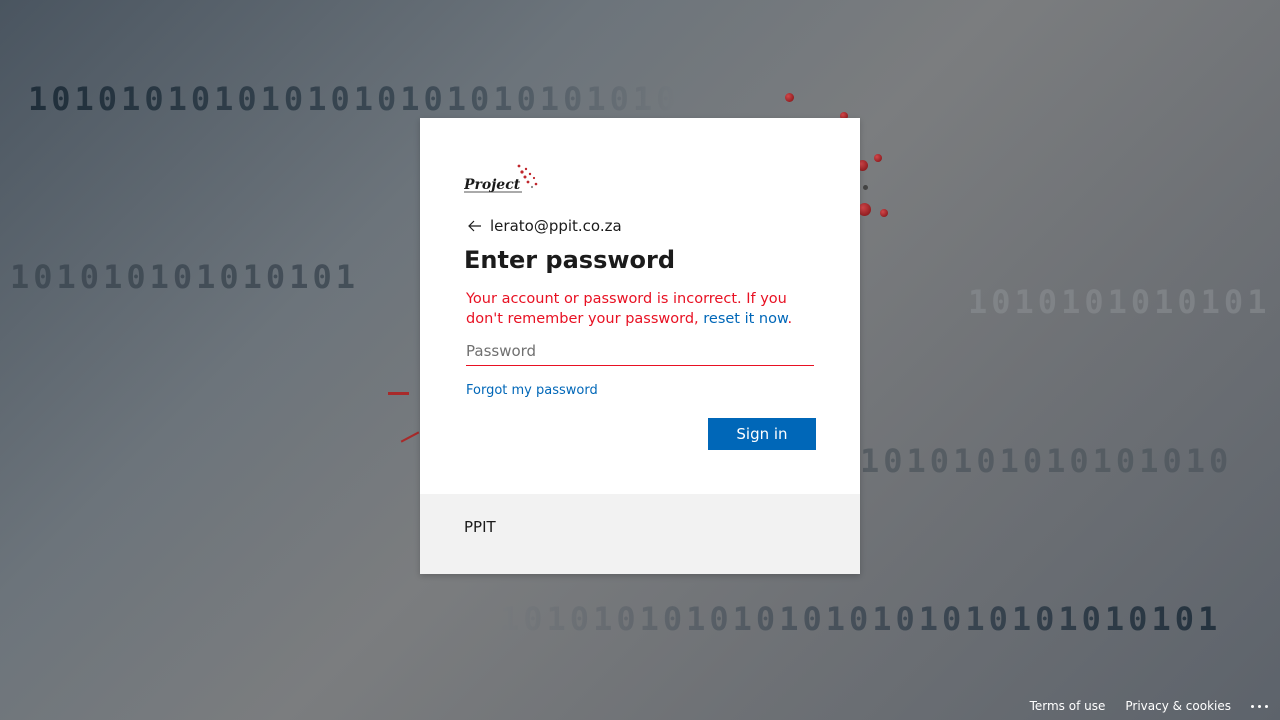  I want to click on identity-banner: lerato@ppit.co.za, so click(543, 226).